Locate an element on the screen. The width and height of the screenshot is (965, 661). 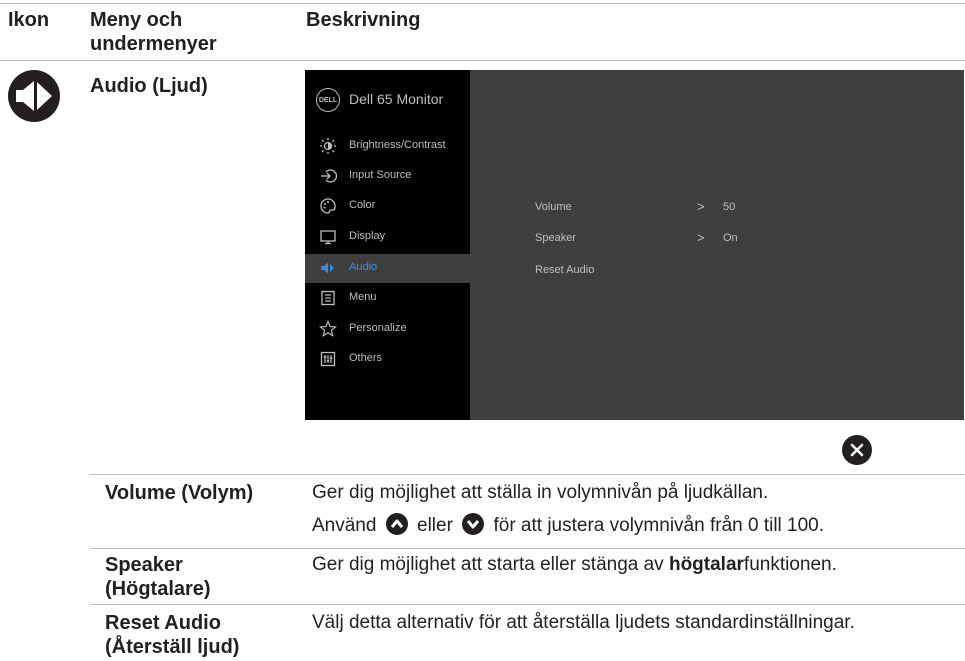
row-speaker-name: Speaker (Högtalare) is located at coordinates (158, 577).